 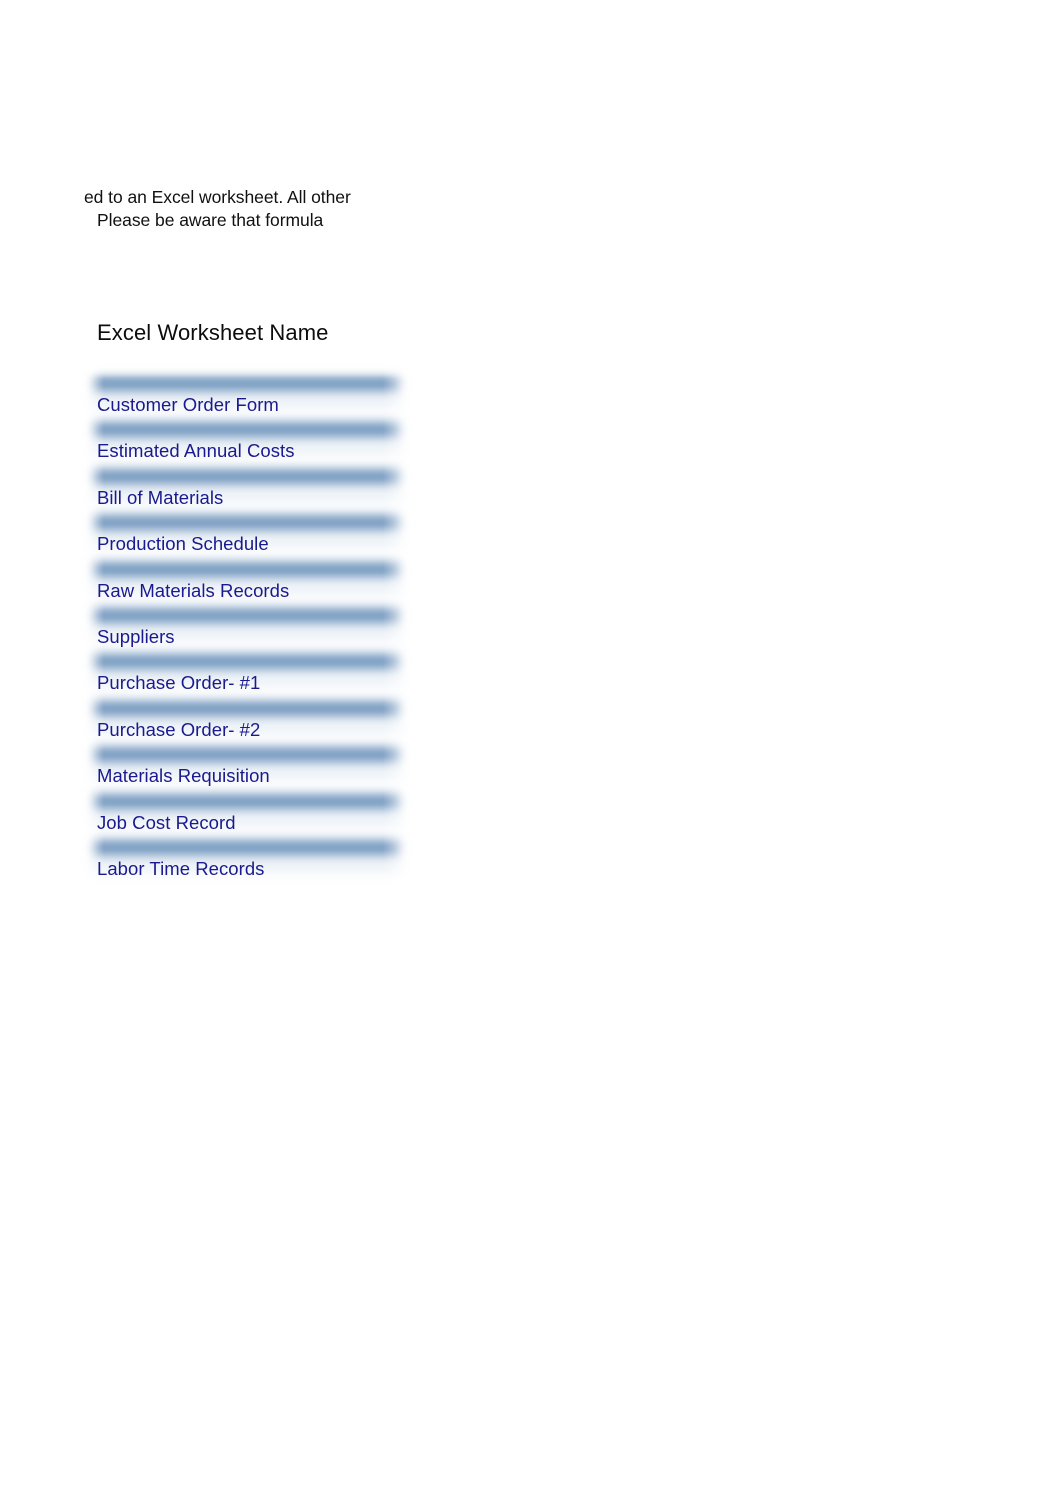 What do you see at coordinates (252, 544) in the screenshot?
I see `list-item: Production Schedule` at bounding box center [252, 544].